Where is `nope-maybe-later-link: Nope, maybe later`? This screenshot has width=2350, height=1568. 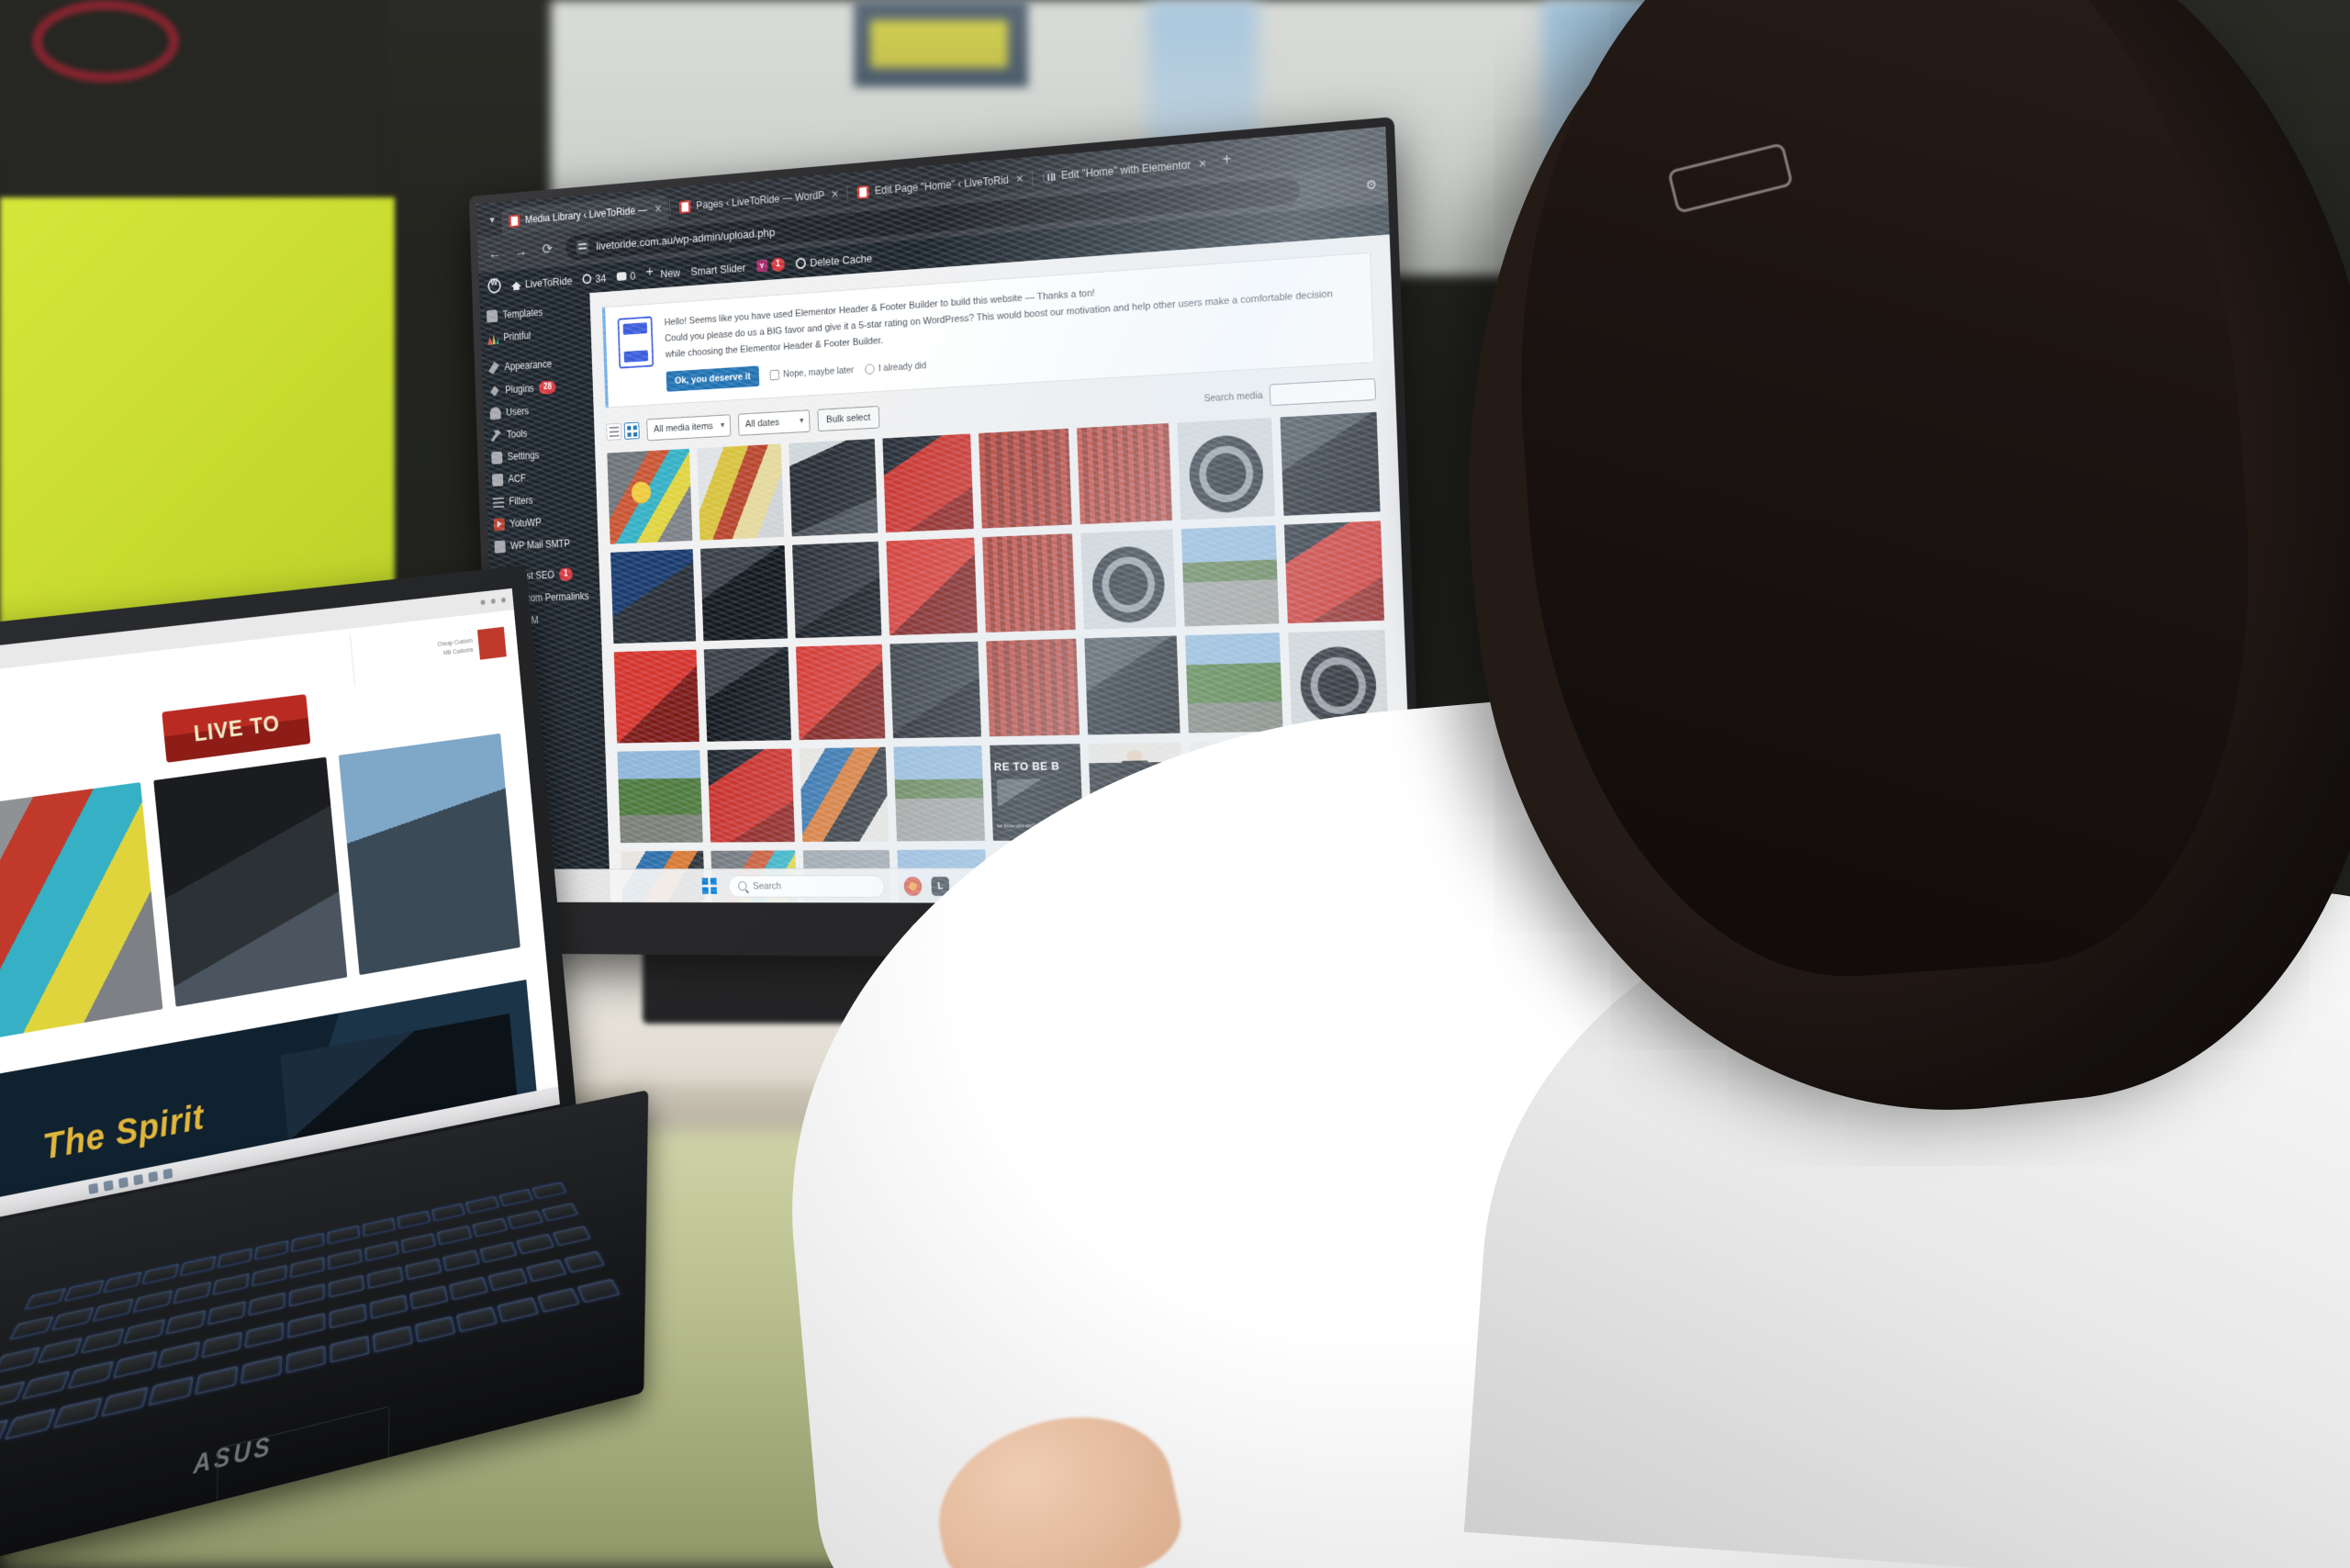 nope-maybe-later-link: Nope, maybe later is located at coordinates (811, 373).